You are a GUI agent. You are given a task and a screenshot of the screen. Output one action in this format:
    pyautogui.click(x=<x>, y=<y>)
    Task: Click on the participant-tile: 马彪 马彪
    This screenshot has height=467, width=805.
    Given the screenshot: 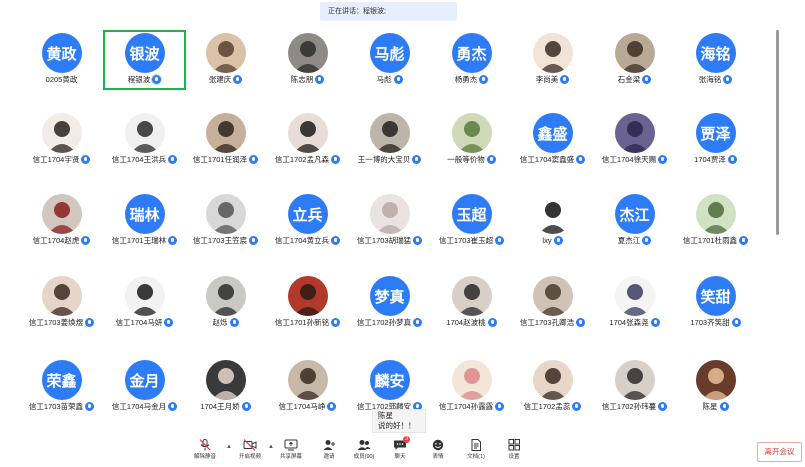 What is the action you would take?
    pyautogui.click(x=389, y=60)
    